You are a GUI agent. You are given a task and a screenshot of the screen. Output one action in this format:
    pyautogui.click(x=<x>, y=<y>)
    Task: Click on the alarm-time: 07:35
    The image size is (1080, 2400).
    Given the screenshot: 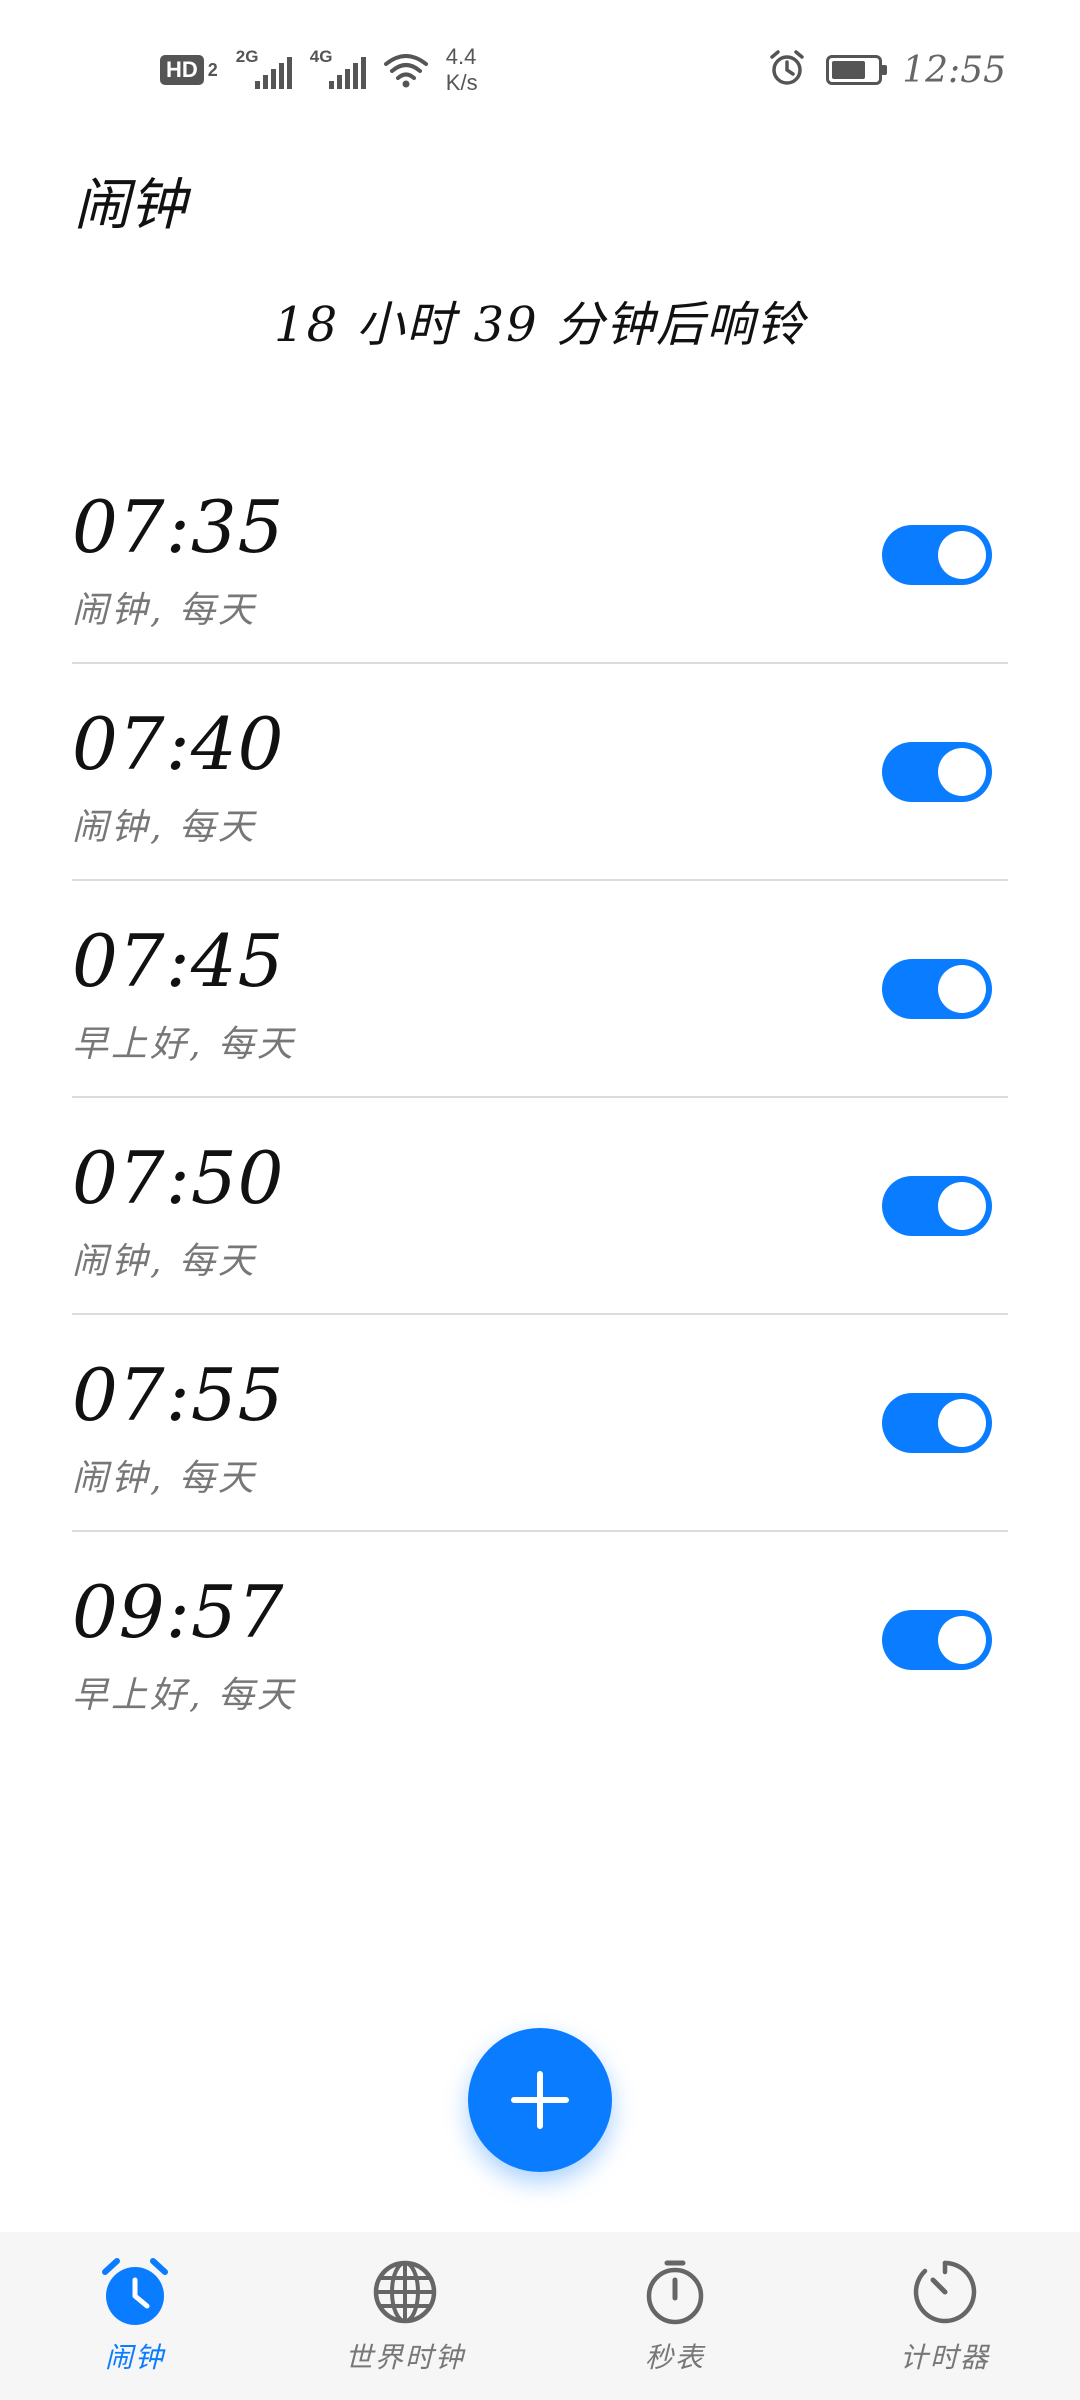 What is the action you would take?
    pyautogui.click(x=178, y=527)
    